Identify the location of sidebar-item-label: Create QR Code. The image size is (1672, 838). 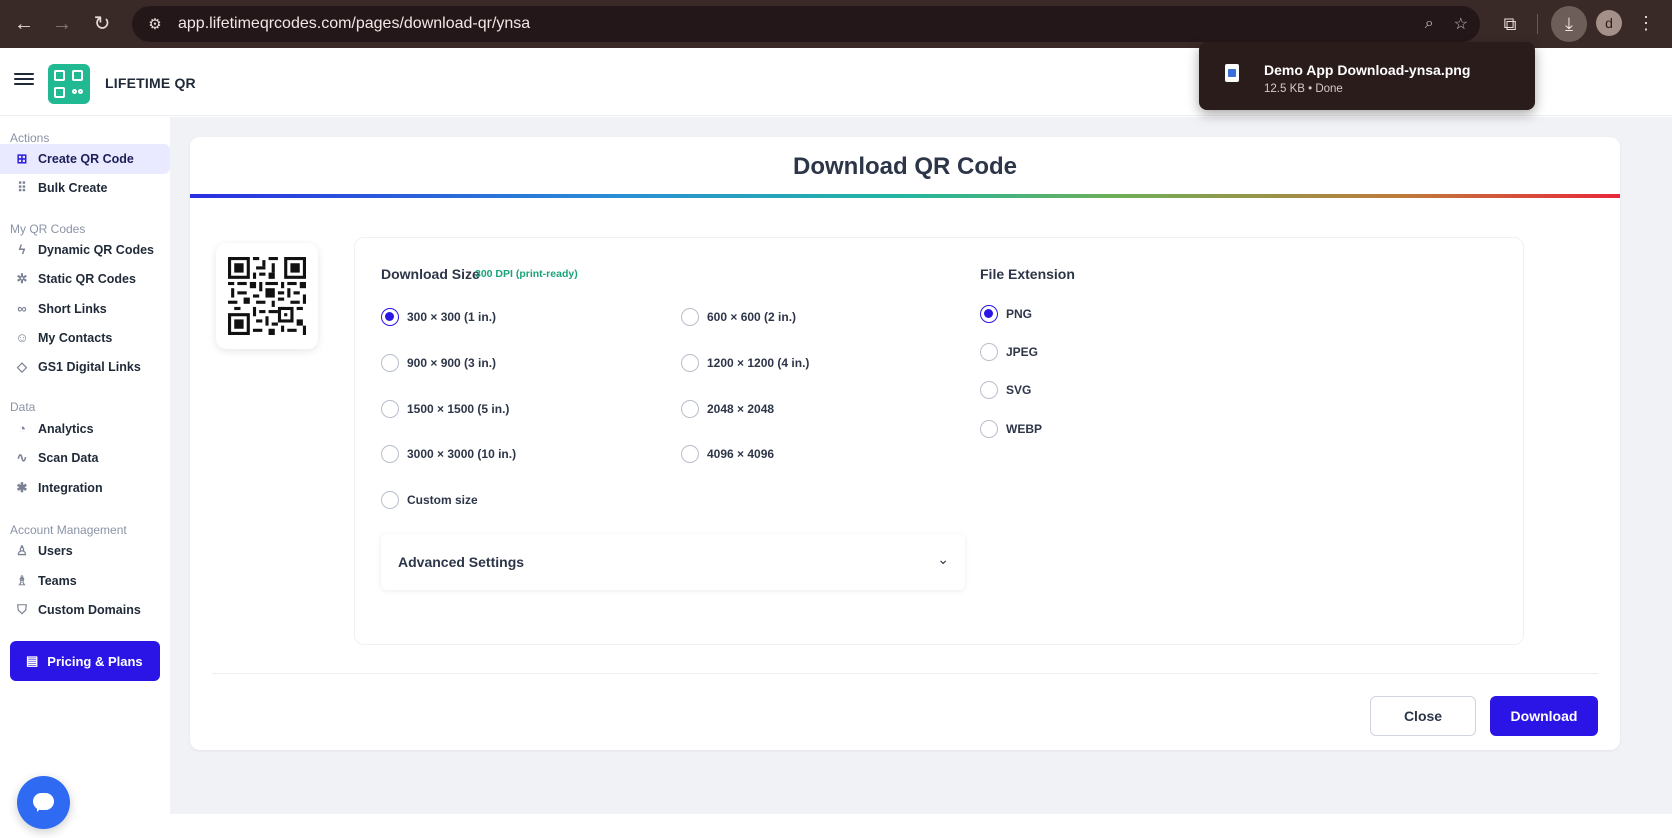
(86, 159).